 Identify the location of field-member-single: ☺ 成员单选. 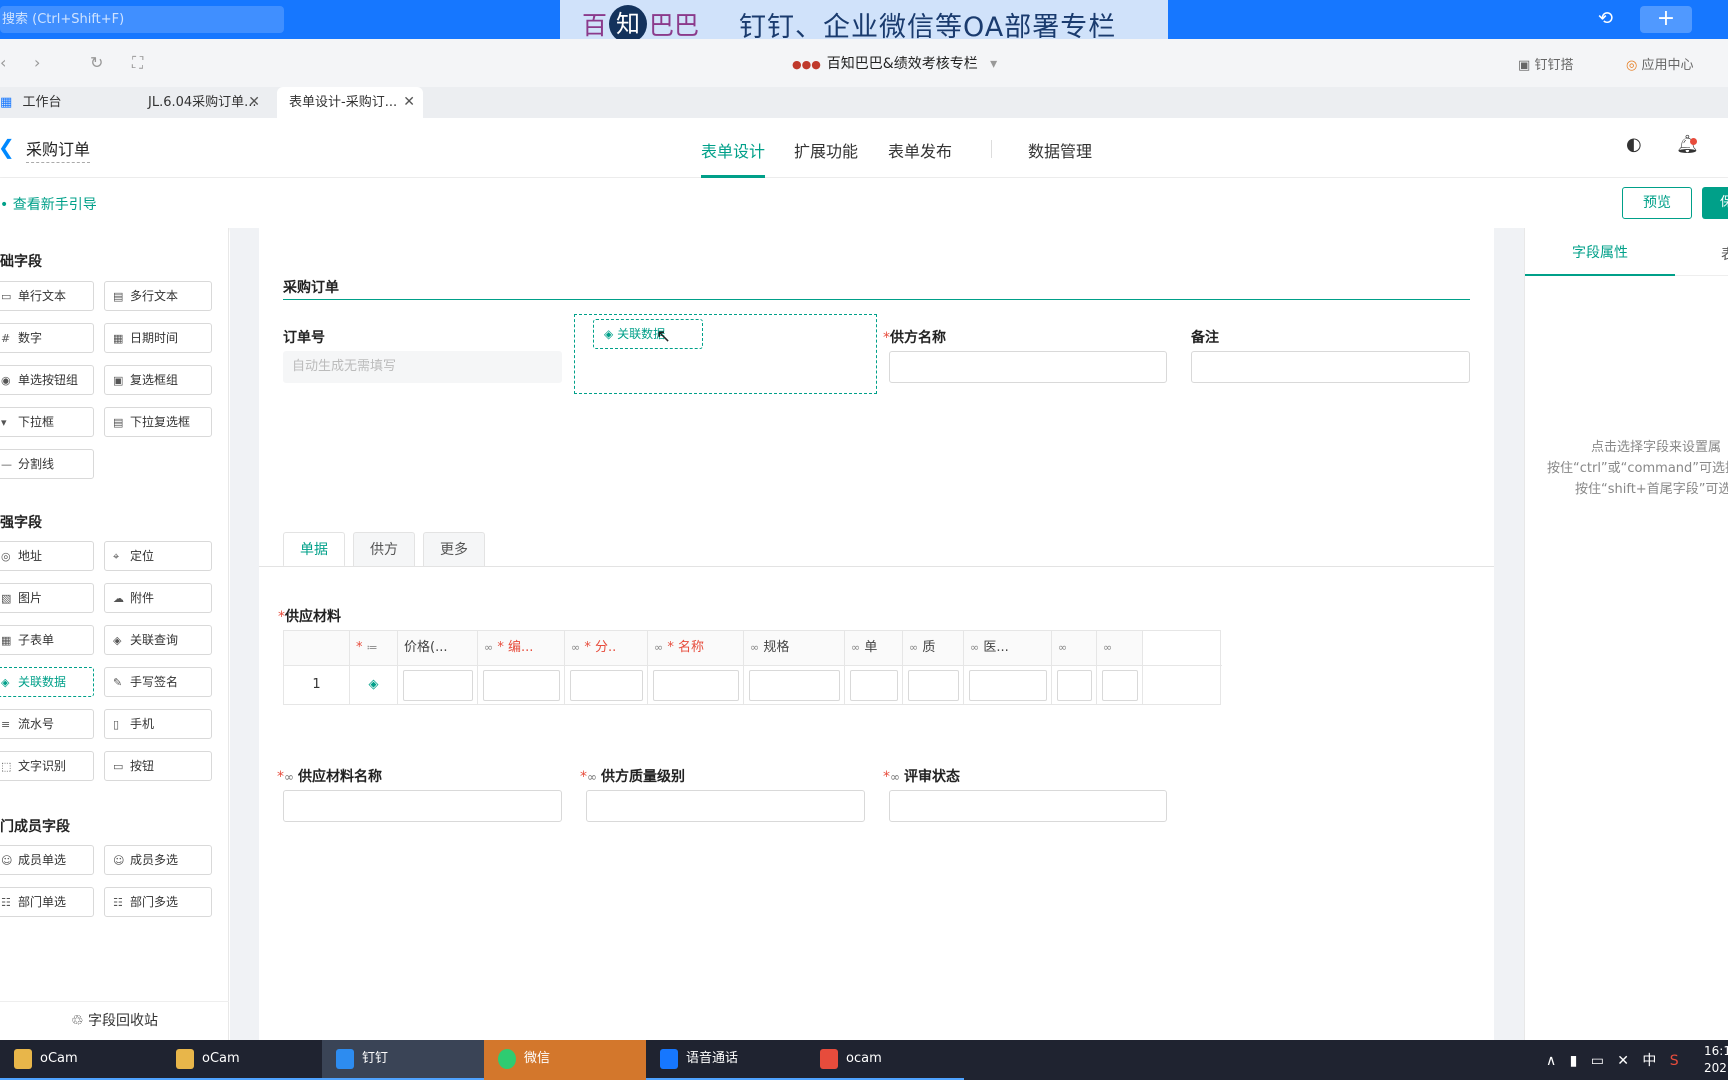
(47, 860).